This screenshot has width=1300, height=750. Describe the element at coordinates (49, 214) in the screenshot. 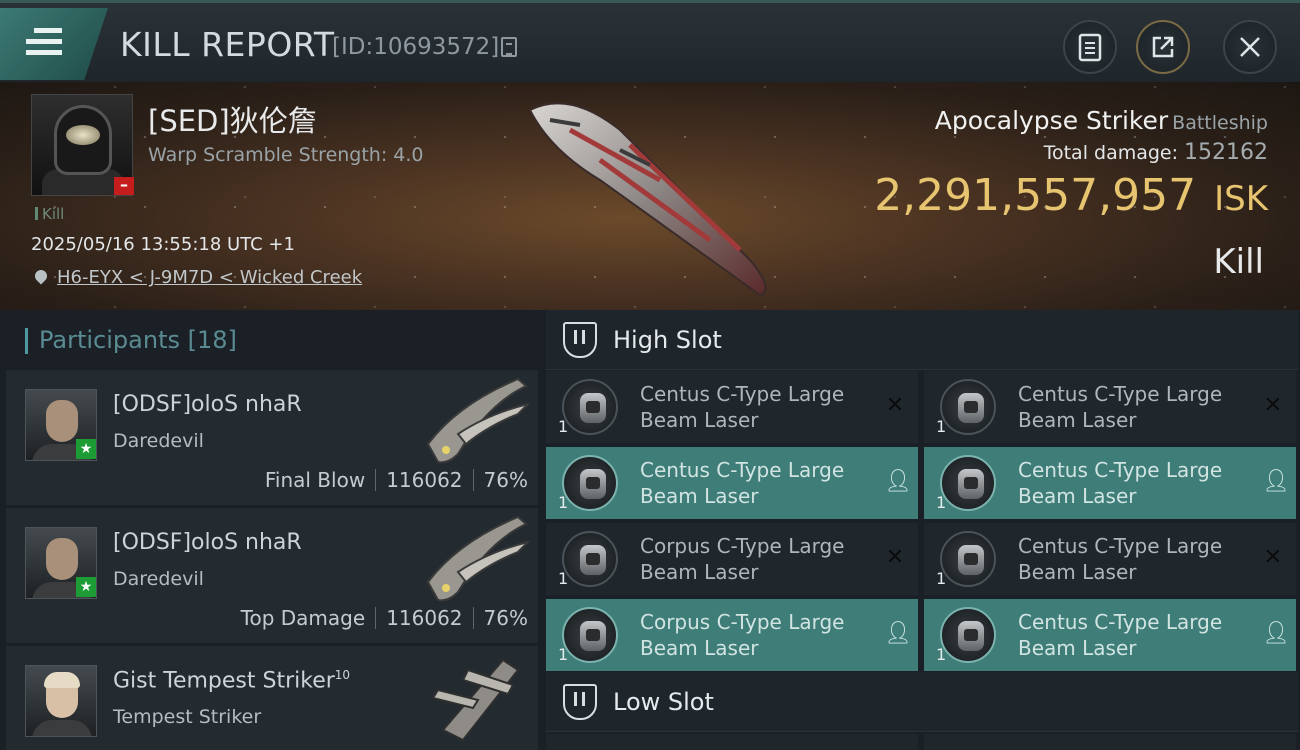

I see `kill-type-tag: Kill` at that location.